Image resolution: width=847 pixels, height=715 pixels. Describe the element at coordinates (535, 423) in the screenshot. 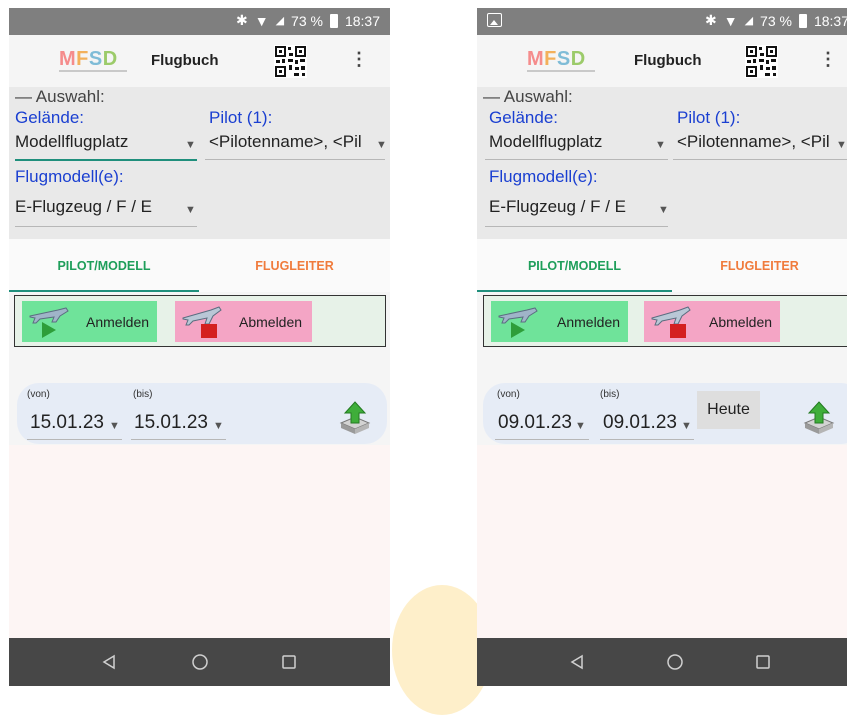

I see `from-date-select: 09.01.23` at that location.